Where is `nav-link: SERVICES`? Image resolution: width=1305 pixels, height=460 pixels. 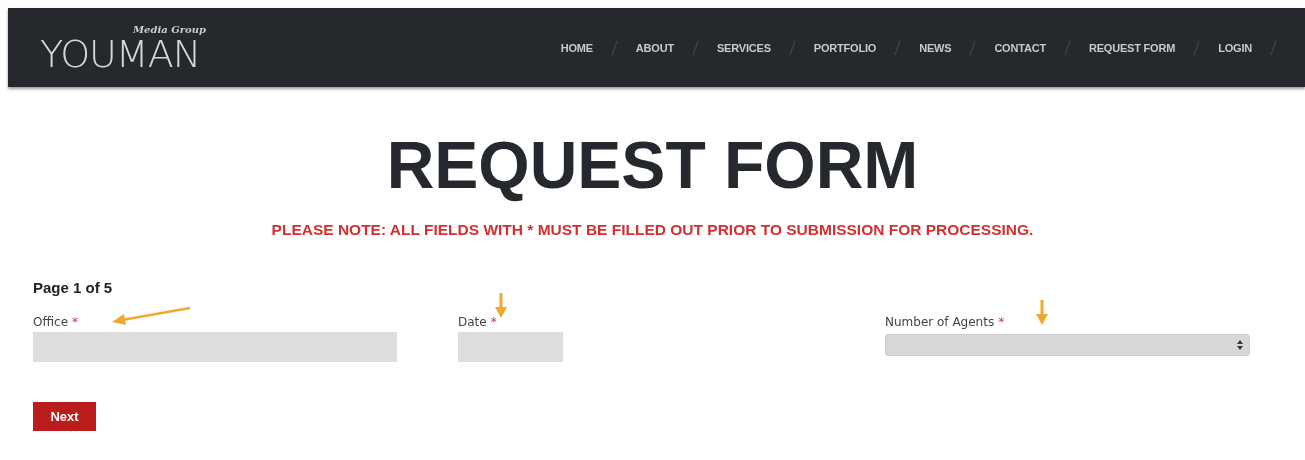
nav-link: SERVICES is located at coordinates (743, 47).